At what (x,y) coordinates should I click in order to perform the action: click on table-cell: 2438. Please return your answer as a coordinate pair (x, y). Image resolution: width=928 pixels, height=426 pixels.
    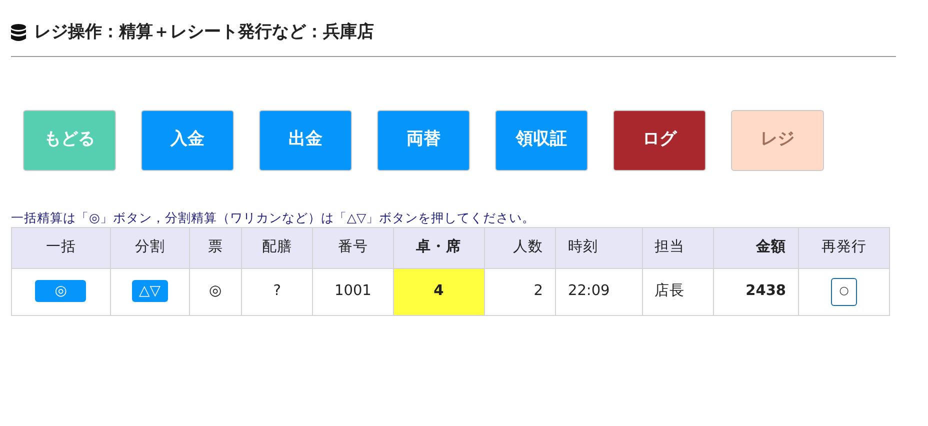
    Looking at the image, I should click on (756, 291).